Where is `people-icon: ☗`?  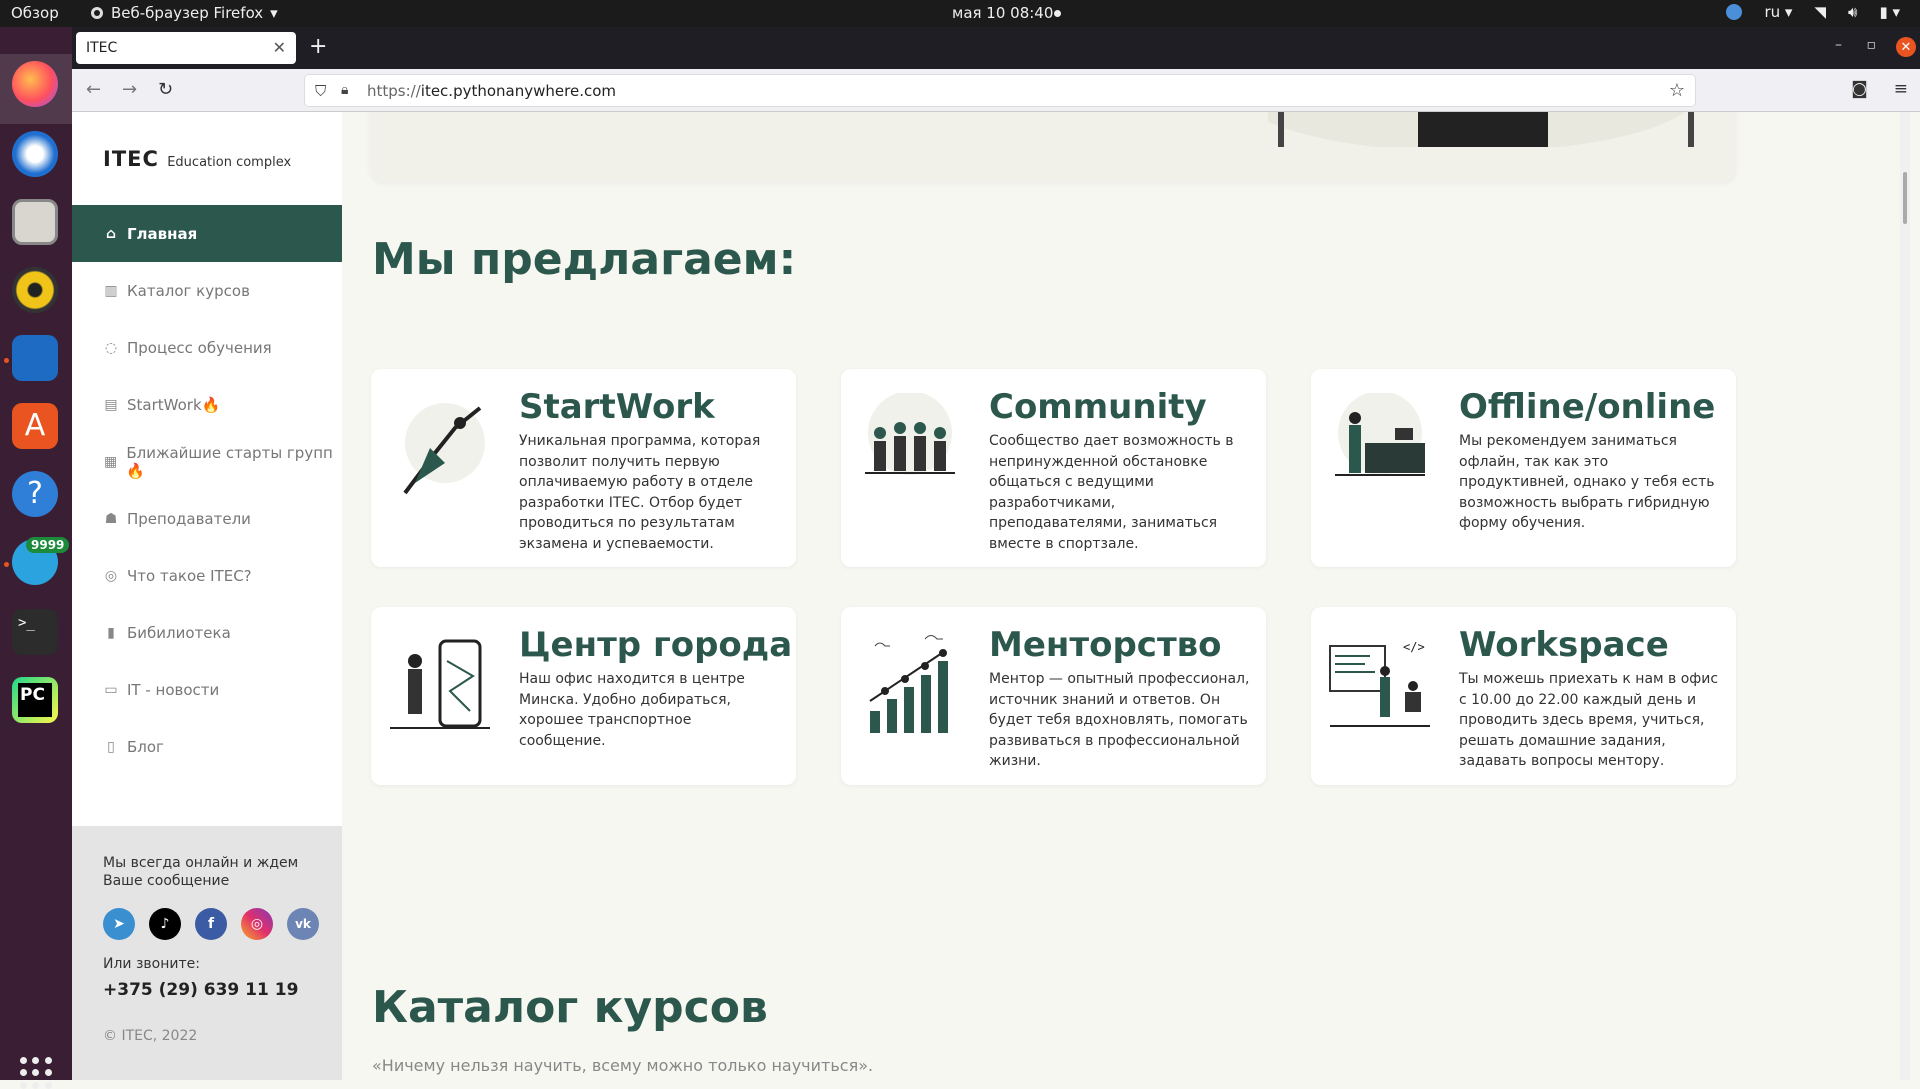 people-icon: ☗ is located at coordinates (111, 518).